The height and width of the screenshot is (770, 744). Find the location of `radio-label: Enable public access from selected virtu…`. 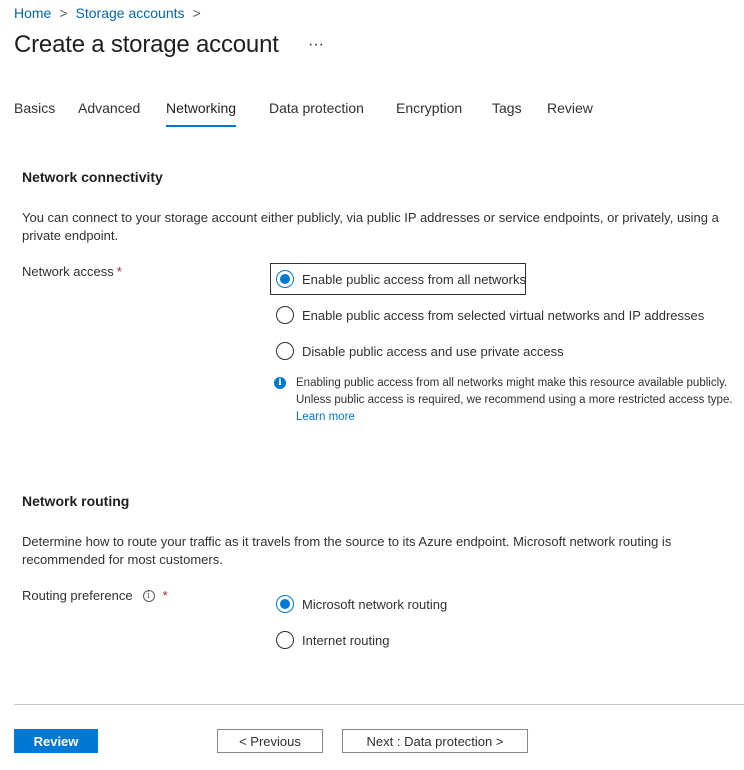

radio-label: Enable public access from selected virtu… is located at coordinates (503, 315).